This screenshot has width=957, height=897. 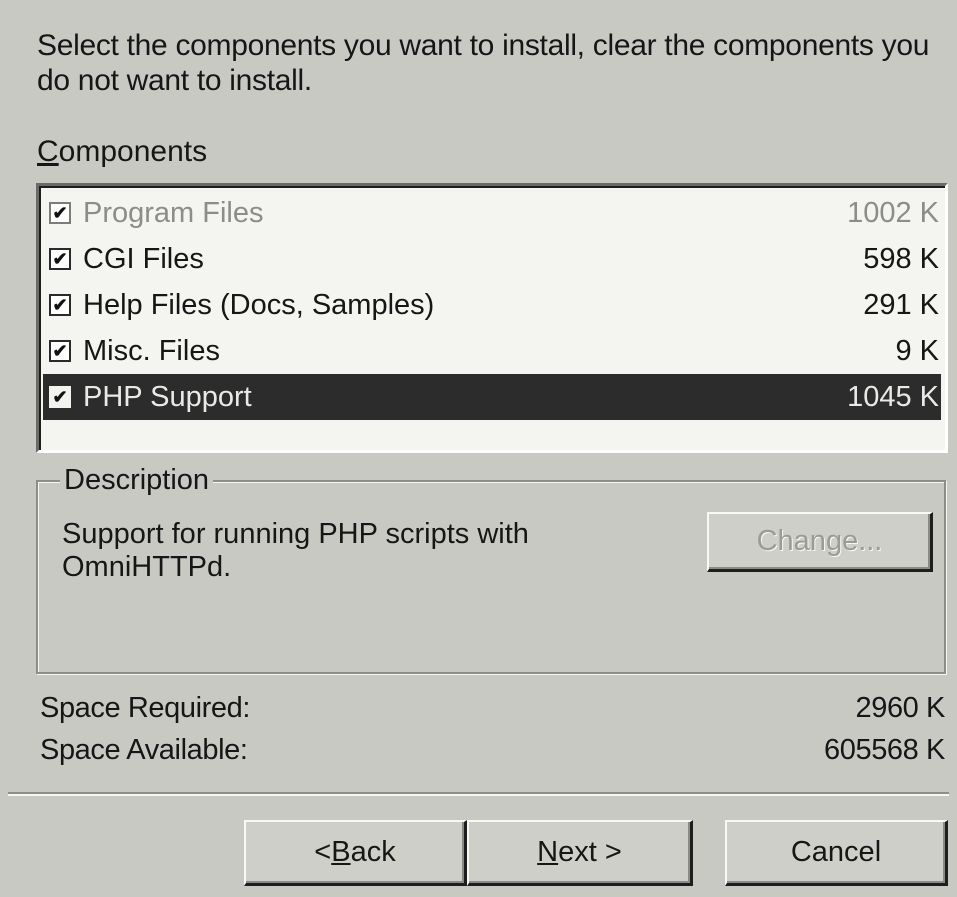 I want to click on space-available-value: 605568 K, so click(x=884, y=750).